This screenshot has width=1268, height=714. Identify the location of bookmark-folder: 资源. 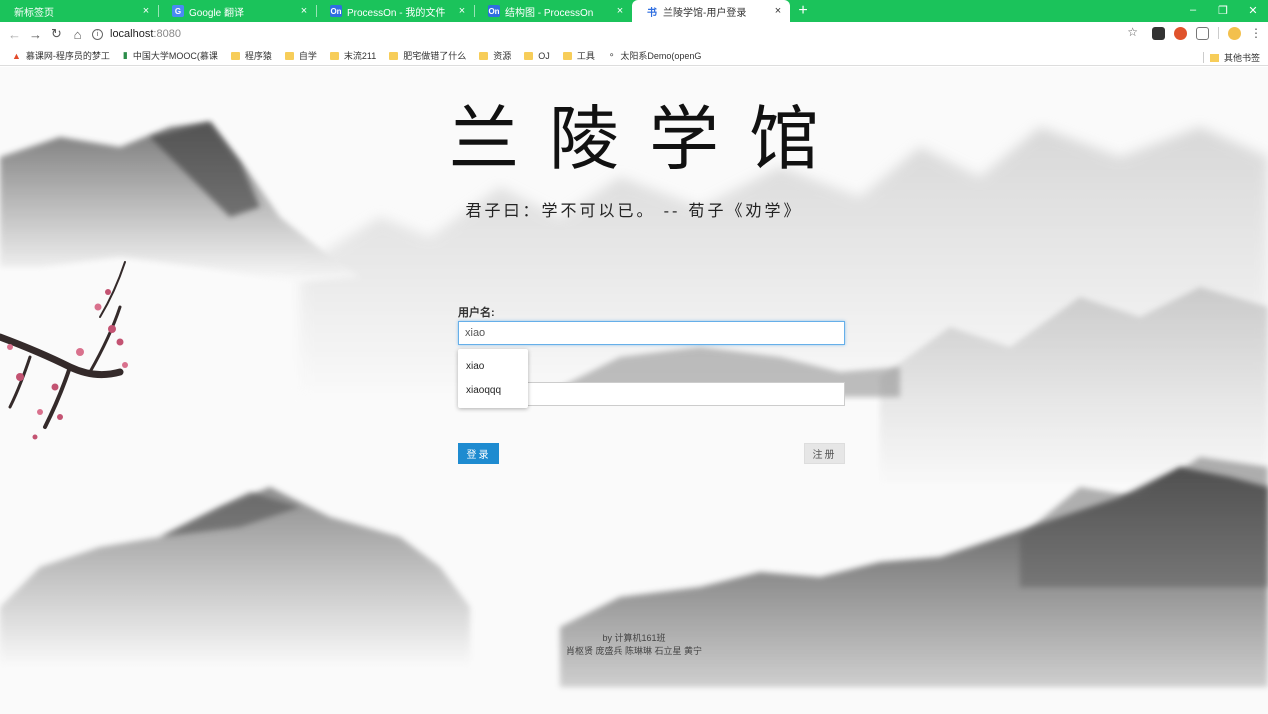
(495, 55).